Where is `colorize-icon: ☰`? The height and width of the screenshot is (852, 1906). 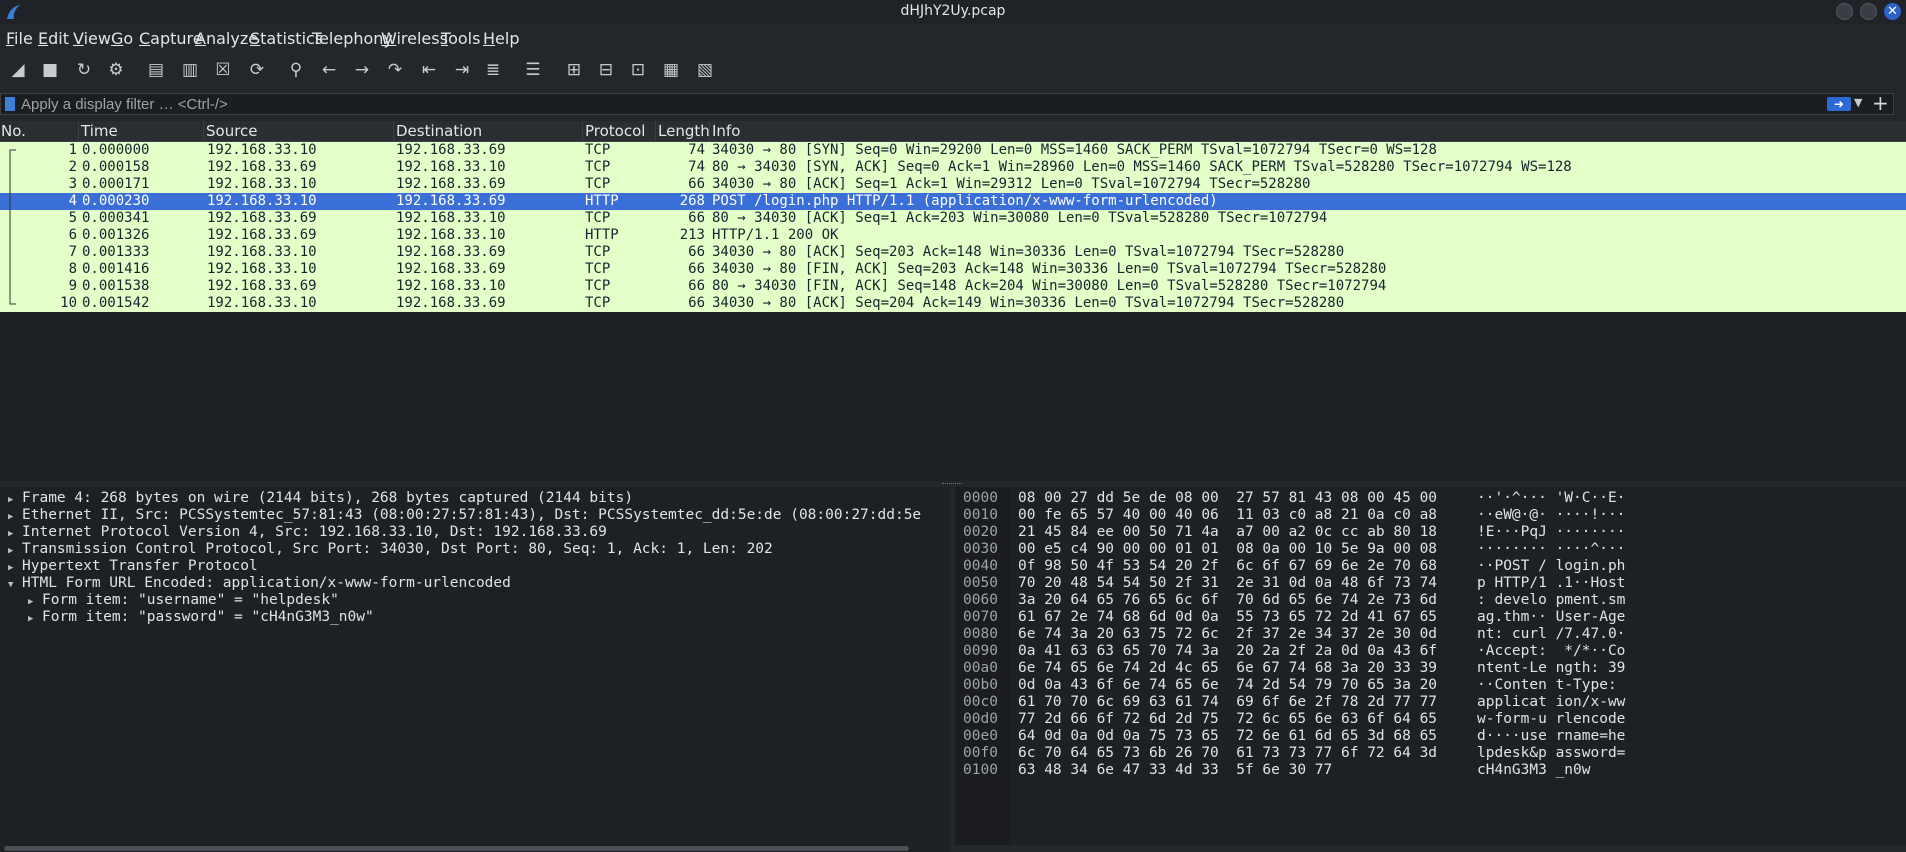 colorize-icon: ☰ is located at coordinates (533, 70).